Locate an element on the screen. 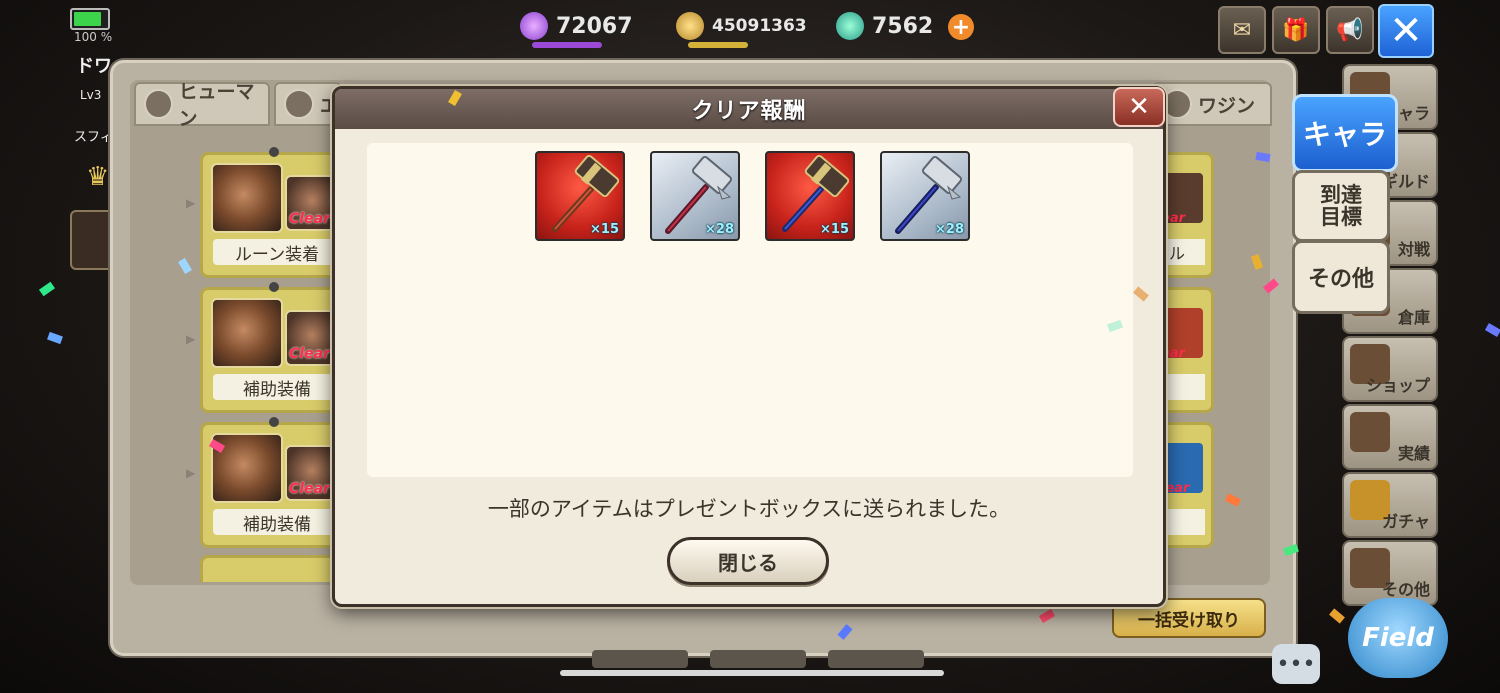 The height and width of the screenshot is (693, 1500). mission-card: Clear ルーン装着 is located at coordinates (273, 212).